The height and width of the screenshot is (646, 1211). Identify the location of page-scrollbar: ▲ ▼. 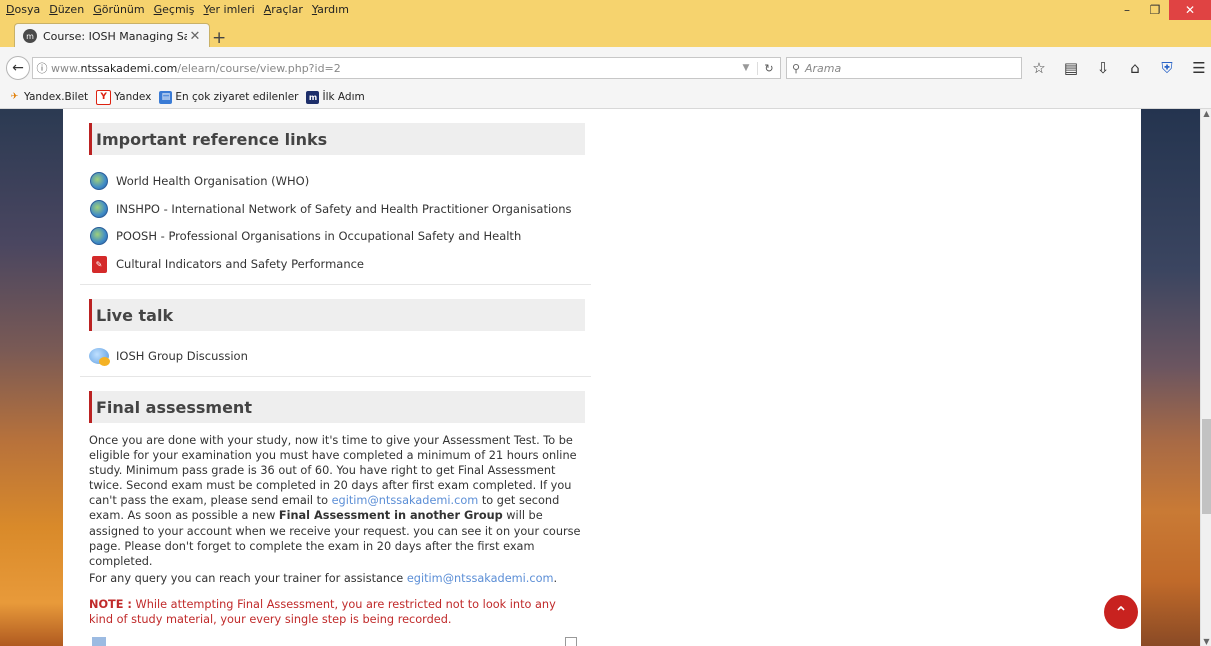
(1205, 377).